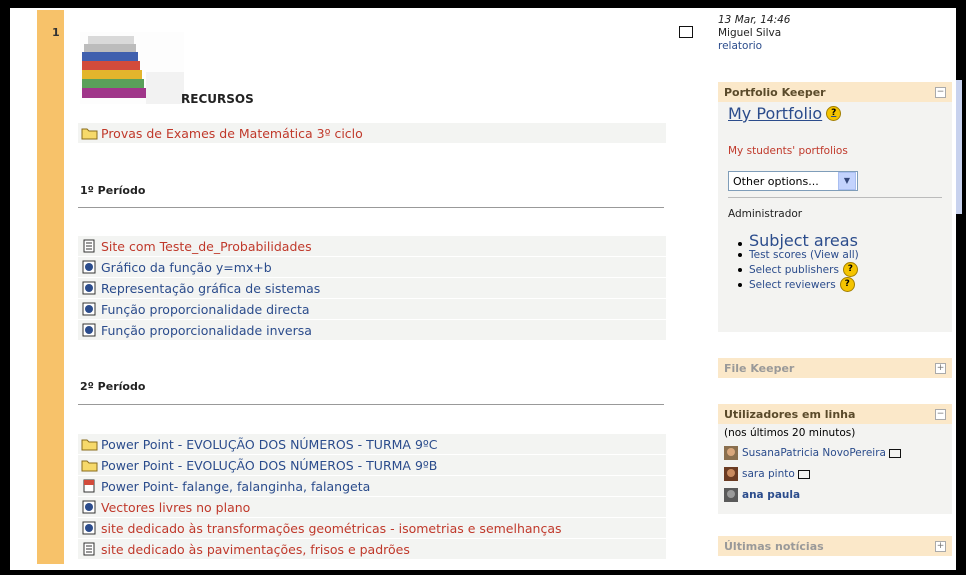  I want to click on resource-link: Função proporcionalidade directa, so click(205, 309).